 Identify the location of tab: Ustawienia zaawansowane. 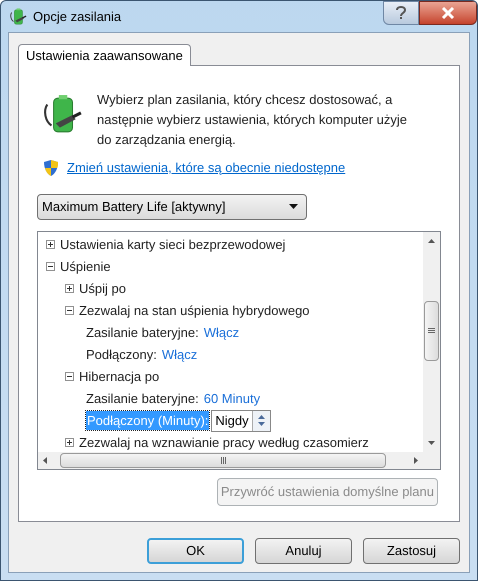
(104, 55).